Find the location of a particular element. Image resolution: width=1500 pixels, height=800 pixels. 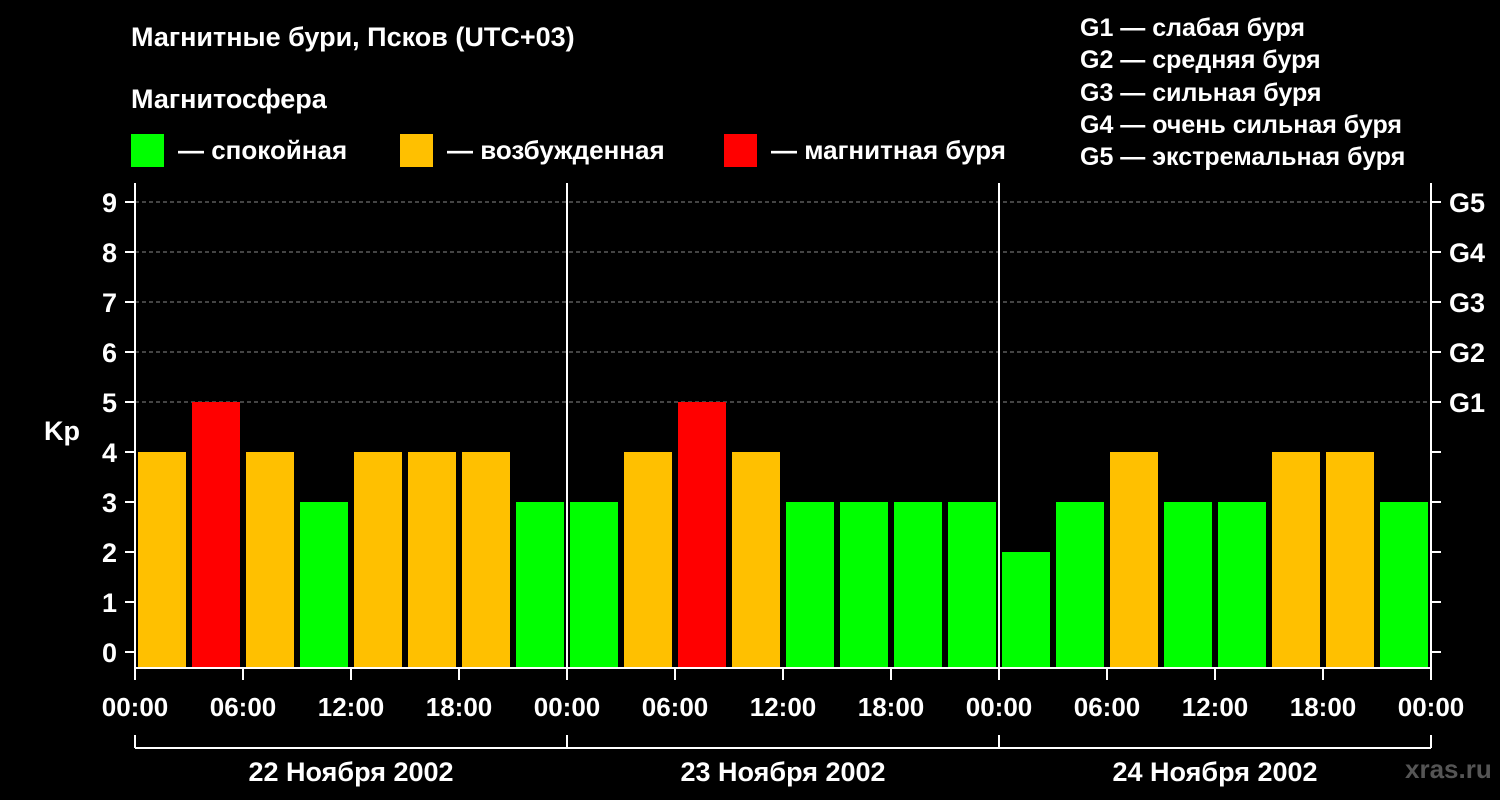

right-axis-label-G5: G5 is located at coordinates (1467, 203).